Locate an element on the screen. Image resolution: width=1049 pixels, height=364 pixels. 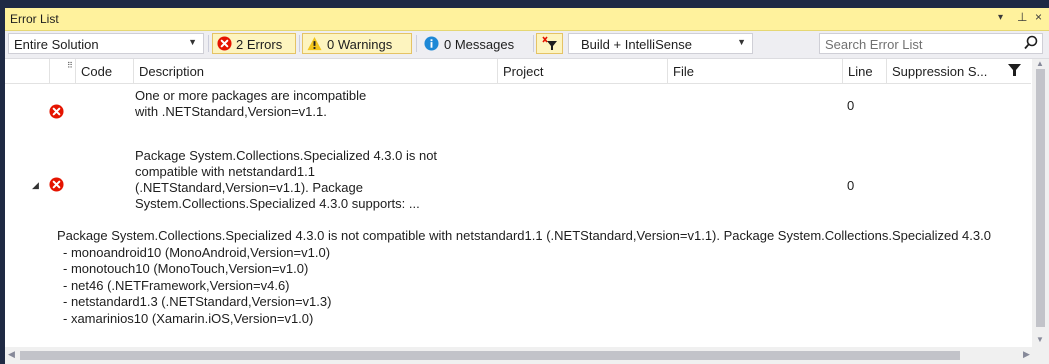
collapse-triangle-icon: ◢ is located at coordinates (35, 185).